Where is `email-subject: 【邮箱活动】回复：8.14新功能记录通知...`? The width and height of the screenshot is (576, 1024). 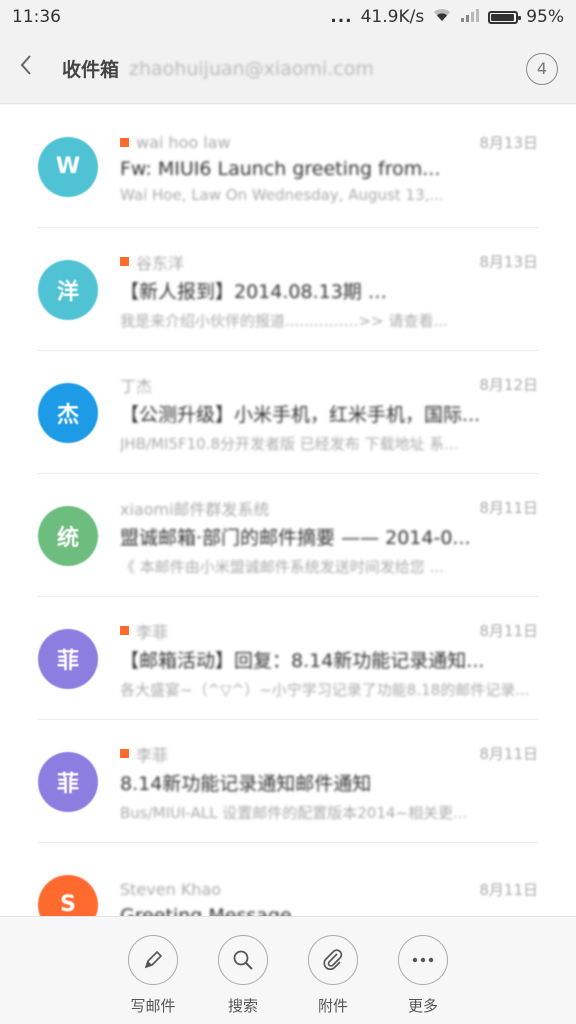 email-subject: 【邮箱活动】回复：8.14新功能记录通知... is located at coordinates (302, 660).